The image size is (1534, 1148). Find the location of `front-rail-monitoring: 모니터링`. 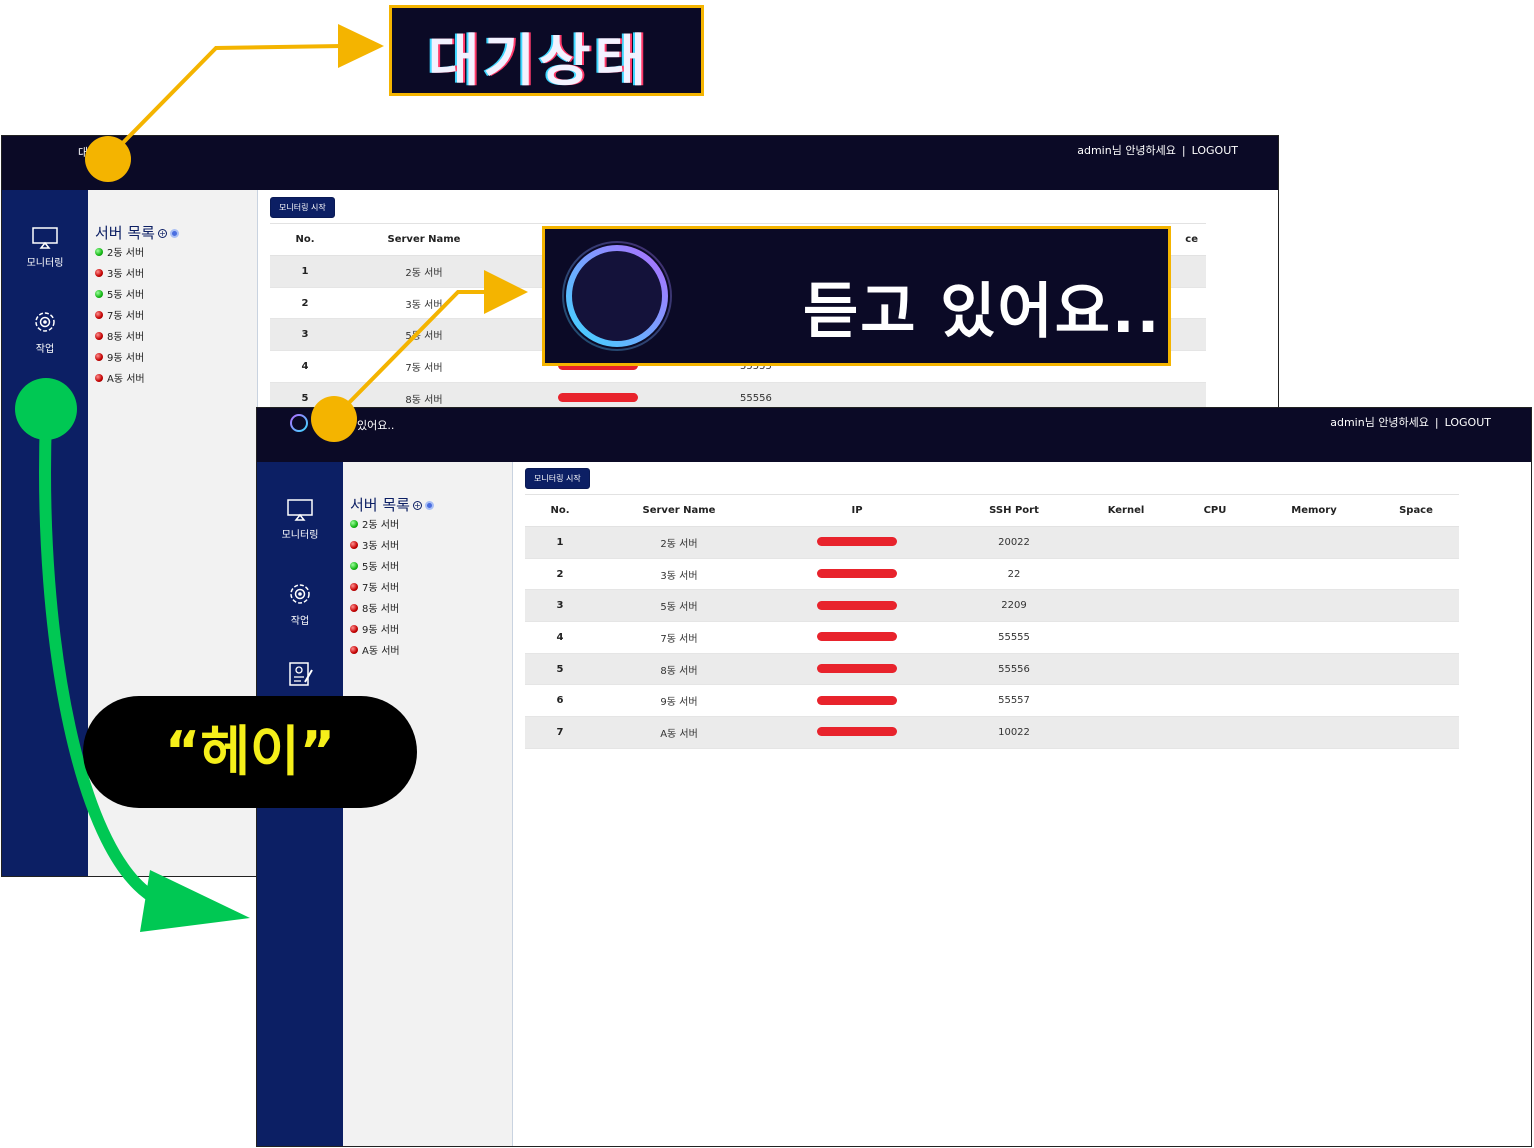

front-rail-monitoring: 모니터링 is located at coordinates (300, 519).